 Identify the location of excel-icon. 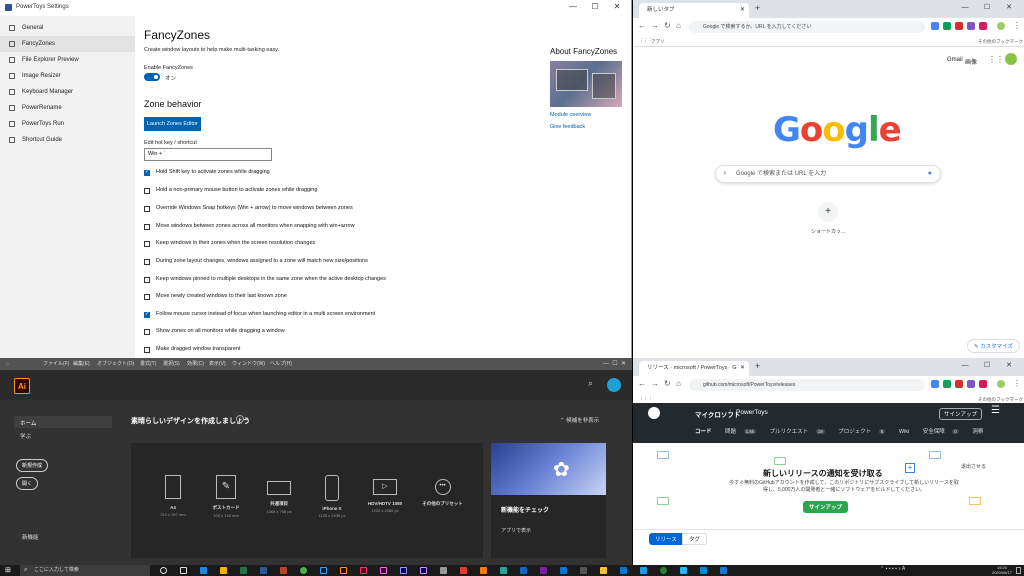
(243, 570).